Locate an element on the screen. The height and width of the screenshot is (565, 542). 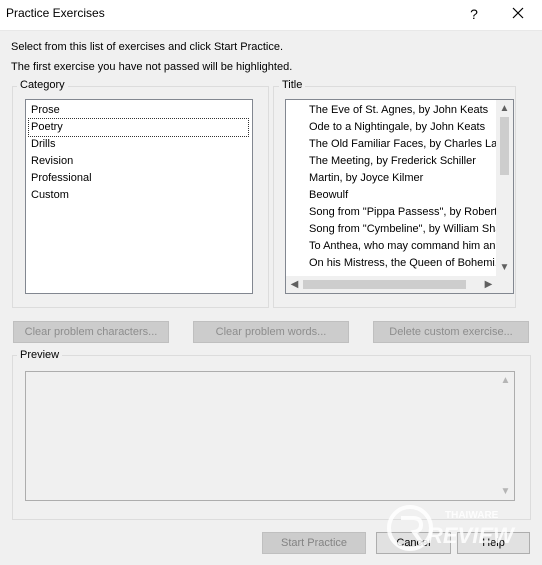
title-item: Ode to a Nightingale, by John Keats is located at coordinates (397, 127).